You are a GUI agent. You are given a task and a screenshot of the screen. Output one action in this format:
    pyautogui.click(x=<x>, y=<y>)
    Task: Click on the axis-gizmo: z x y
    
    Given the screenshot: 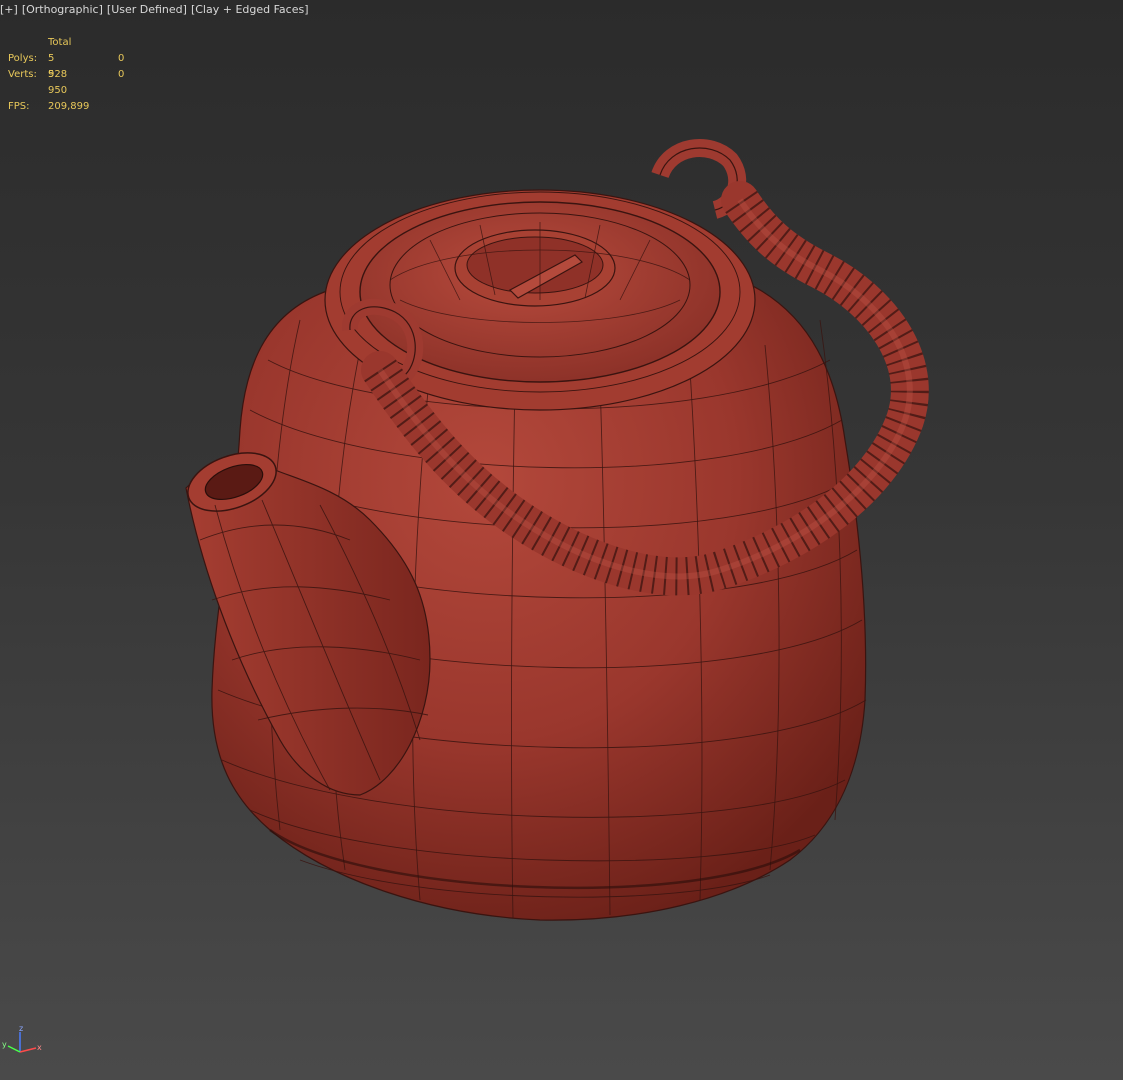 What is the action you would take?
    pyautogui.click(x=22, y=1038)
    